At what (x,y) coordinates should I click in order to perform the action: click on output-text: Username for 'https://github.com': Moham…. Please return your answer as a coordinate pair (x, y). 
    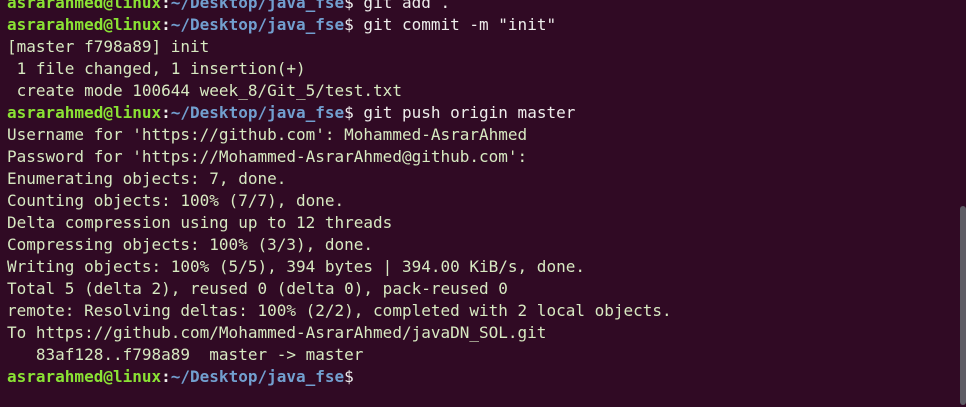
    Looking at the image, I should click on (267, 134).